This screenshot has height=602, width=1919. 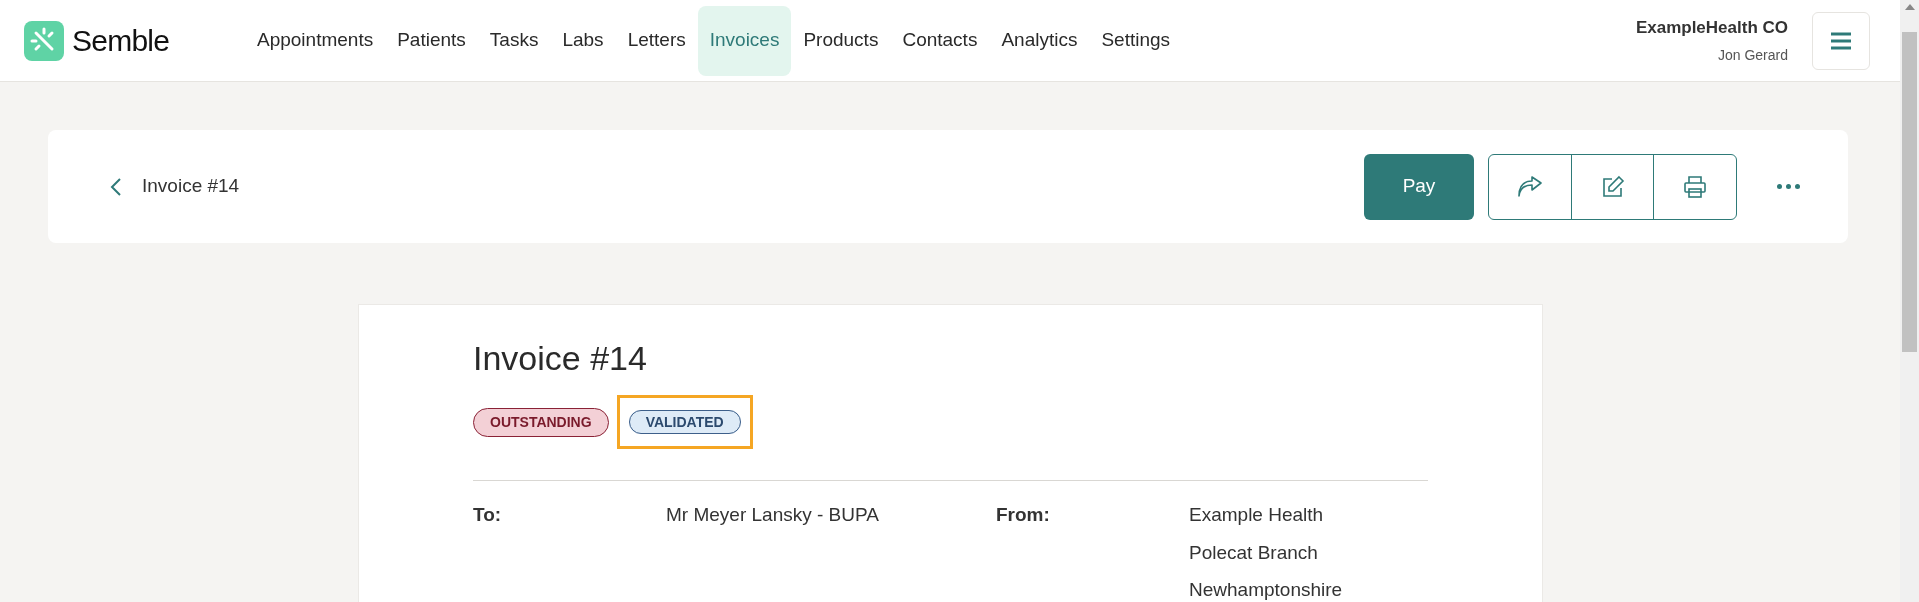 What do you see at coordinates (1530, 186) in the screenshot?
I see `share-icon` at bounding box center [1530, 186].